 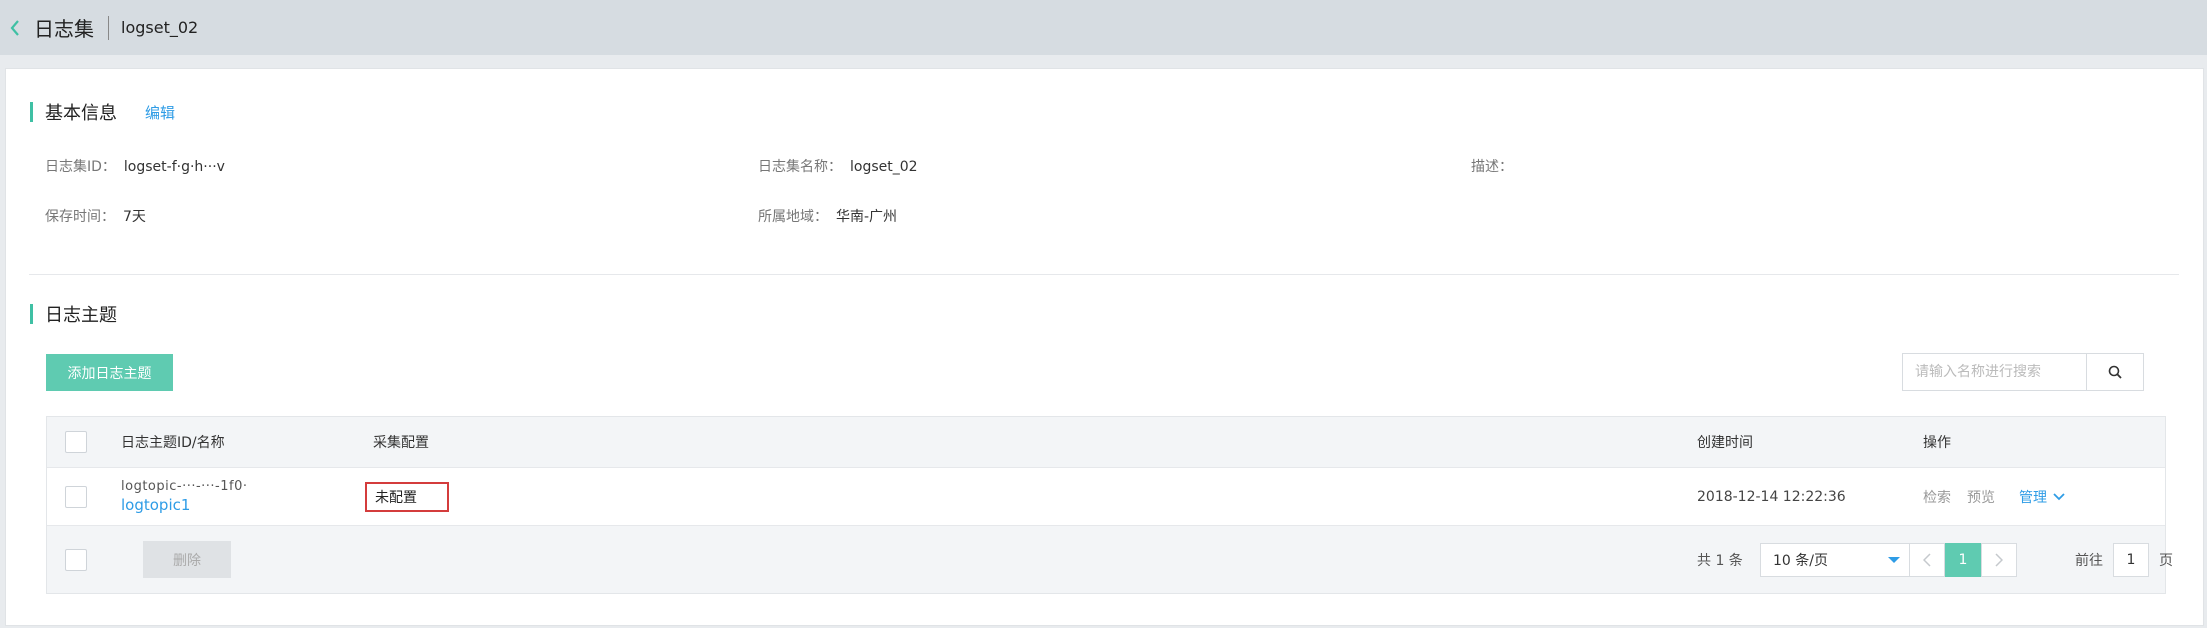 What do you see at coordinates (1894, 559) in the screenshot?
I see `caret-down-icon` at bounding box center [1894, 559].